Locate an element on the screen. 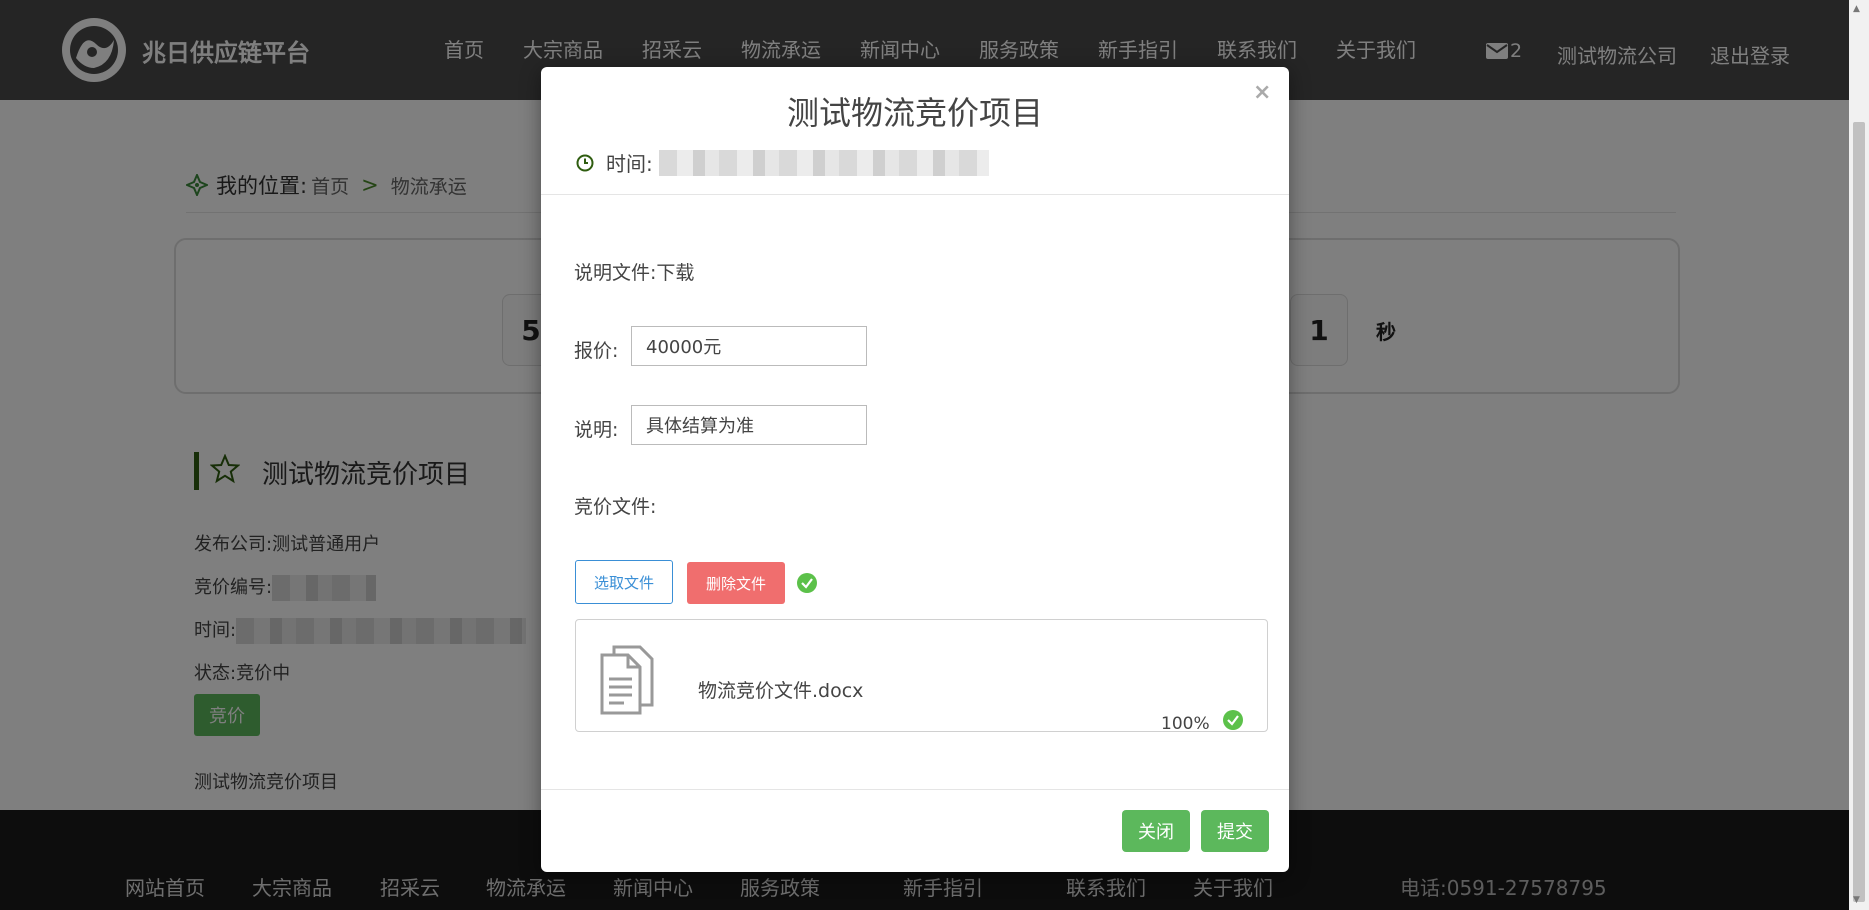 The image size is (1869, 910). close-button: 关闭 is located at coordinates (1156, 831).